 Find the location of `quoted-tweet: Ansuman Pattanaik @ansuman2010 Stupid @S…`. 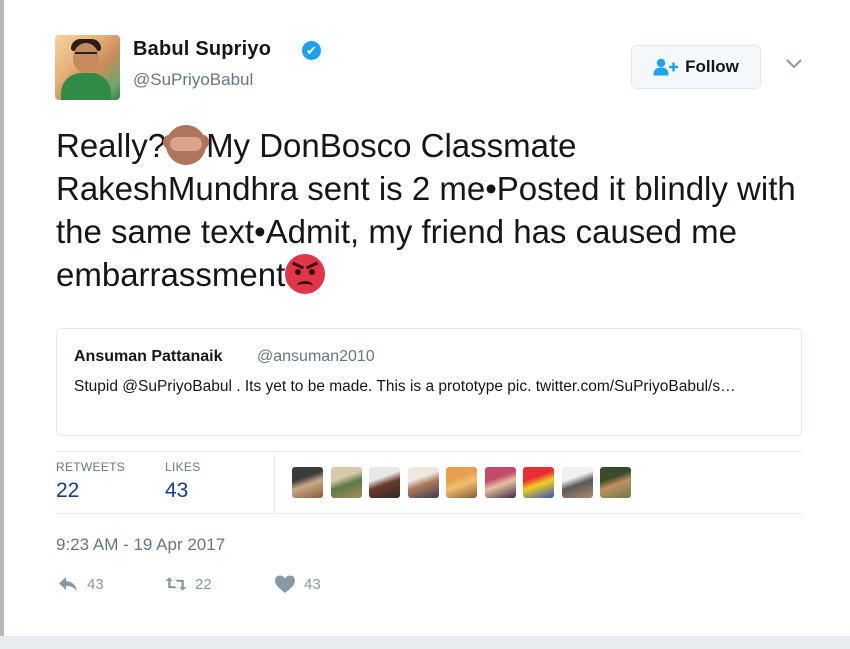

quoted-tweet: Ansuman Pattanaik @ansuman2010 Stupid @S… is located at coordinates (429, 382).